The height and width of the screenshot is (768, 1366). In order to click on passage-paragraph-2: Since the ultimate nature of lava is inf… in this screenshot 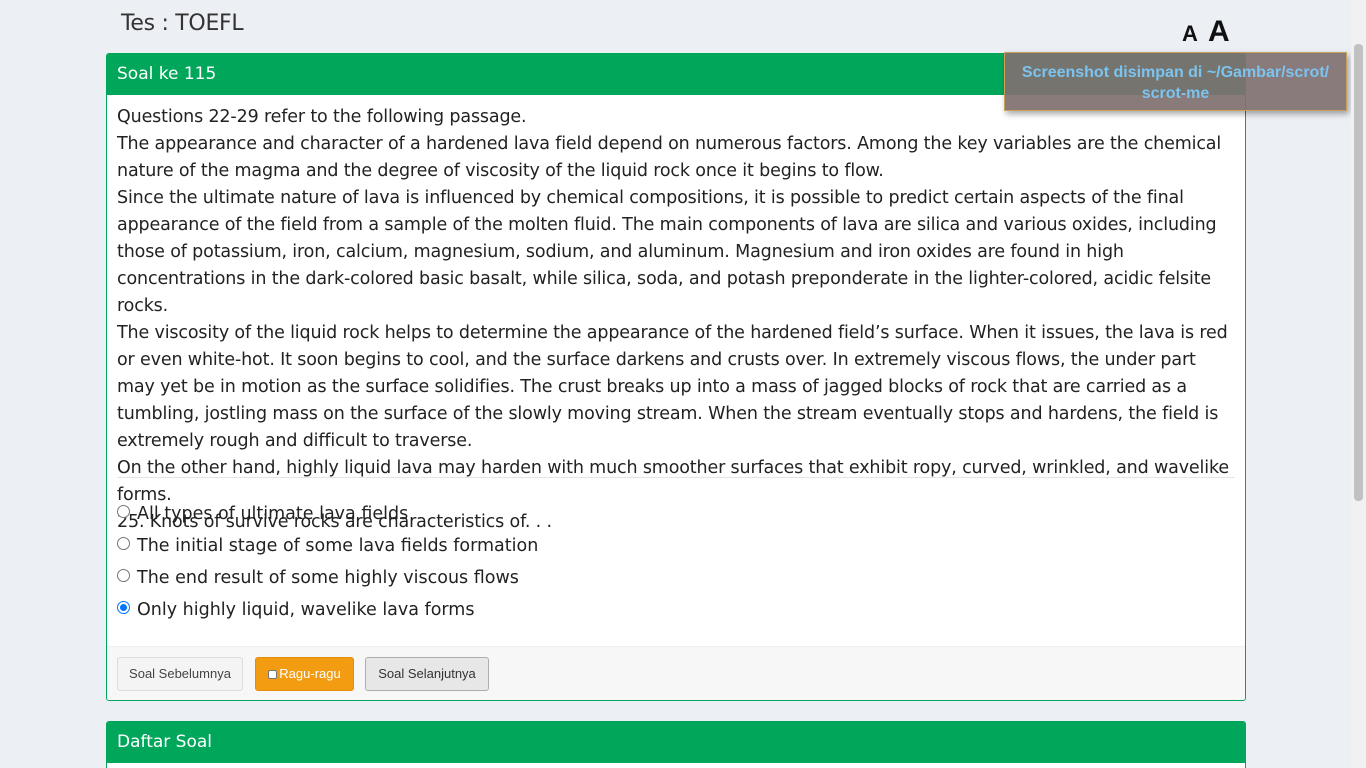, I will do `click(667, 252)`.